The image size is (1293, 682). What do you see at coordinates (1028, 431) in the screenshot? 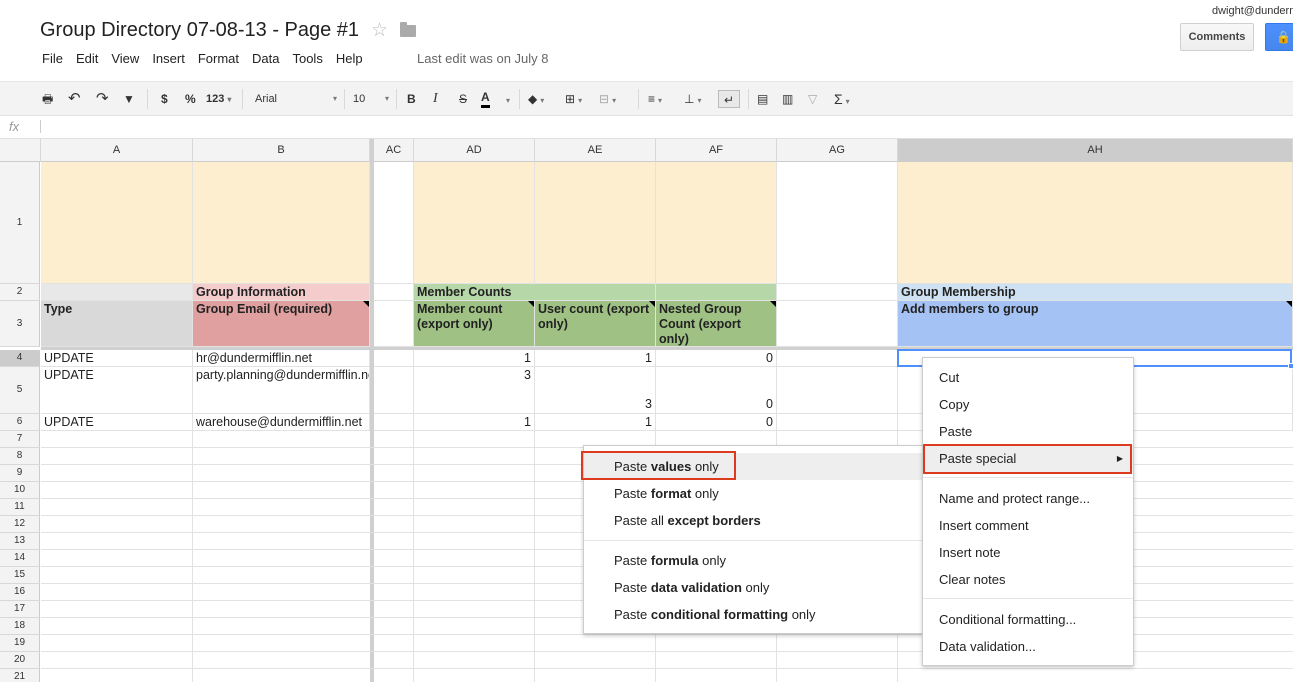
I see `menu-item-paste: Paste` at bounding box center [1028, 431].